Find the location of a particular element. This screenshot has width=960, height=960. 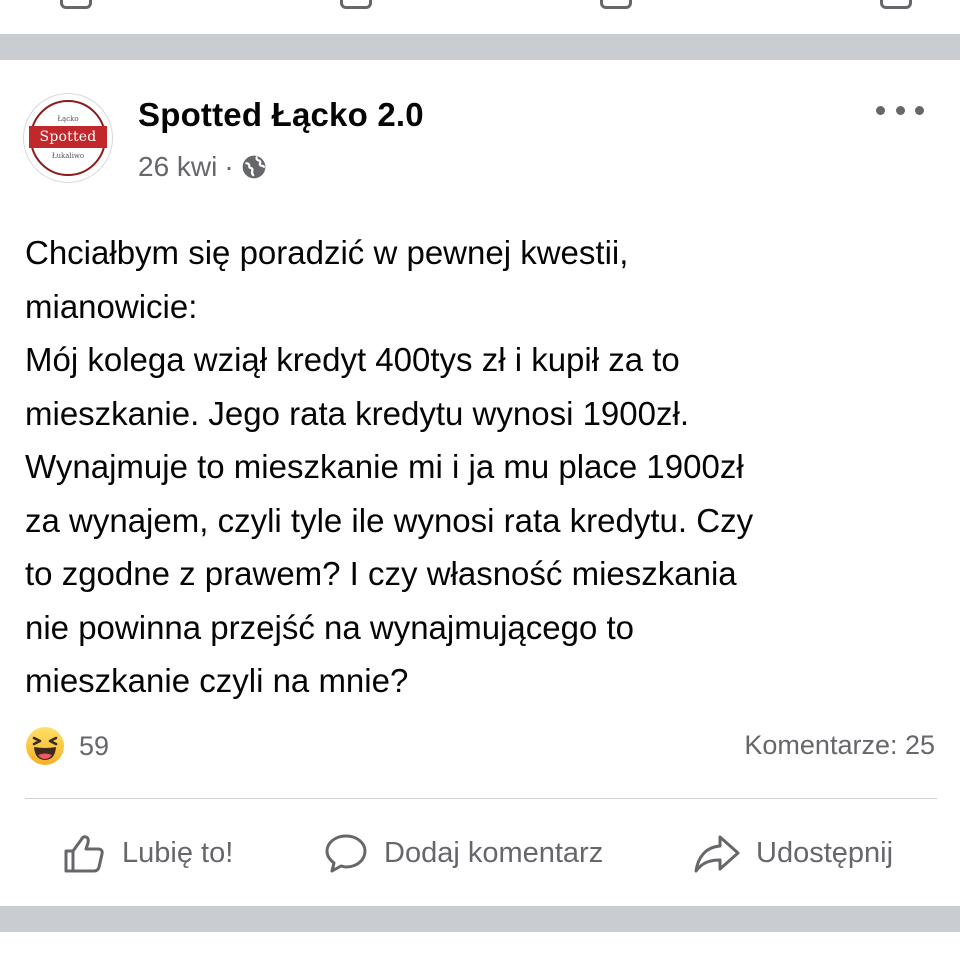

post-meta: 26 kwi · is located at coordinates (202, 167).